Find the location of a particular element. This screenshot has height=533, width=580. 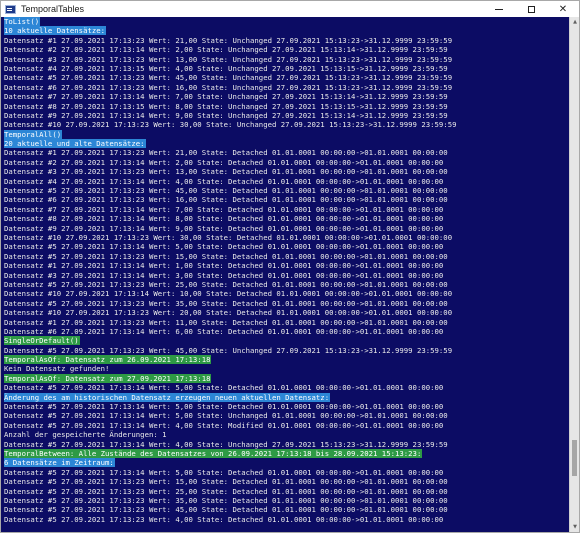

console-highlight-line: 20 aktuelle und alte Datensätze: is located at coordinates (285, 144).